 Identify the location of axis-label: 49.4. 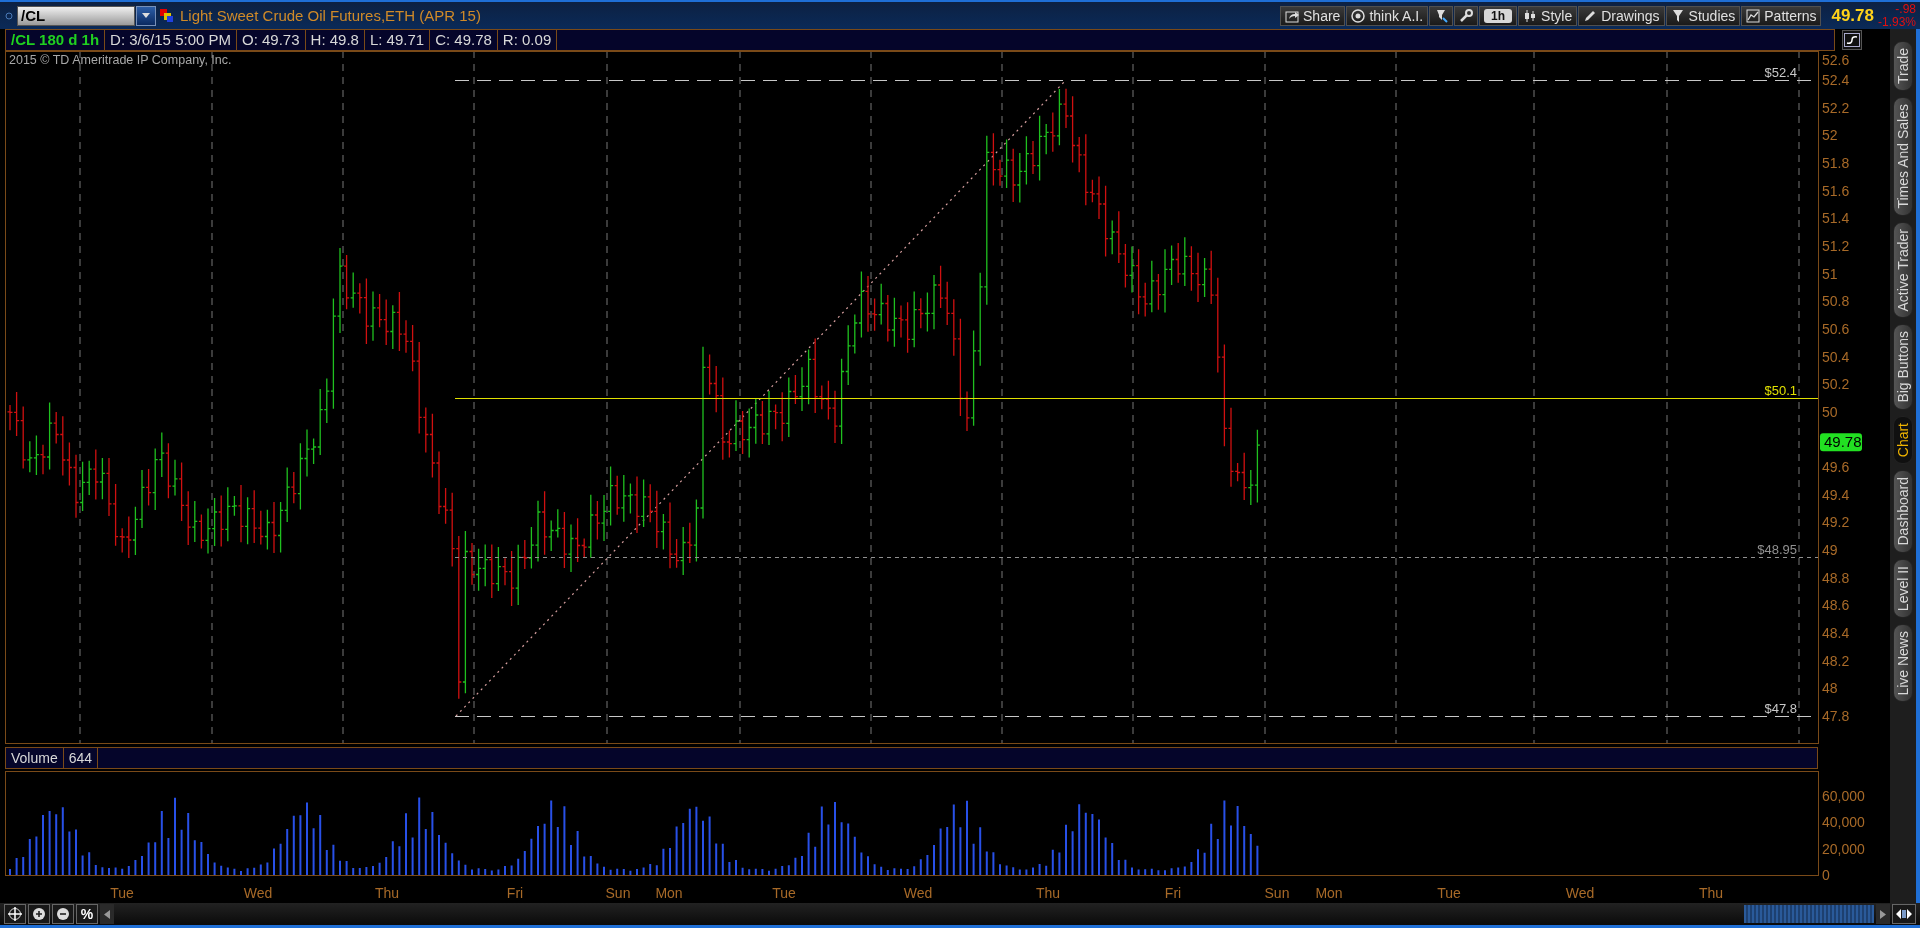
(1836, 495).